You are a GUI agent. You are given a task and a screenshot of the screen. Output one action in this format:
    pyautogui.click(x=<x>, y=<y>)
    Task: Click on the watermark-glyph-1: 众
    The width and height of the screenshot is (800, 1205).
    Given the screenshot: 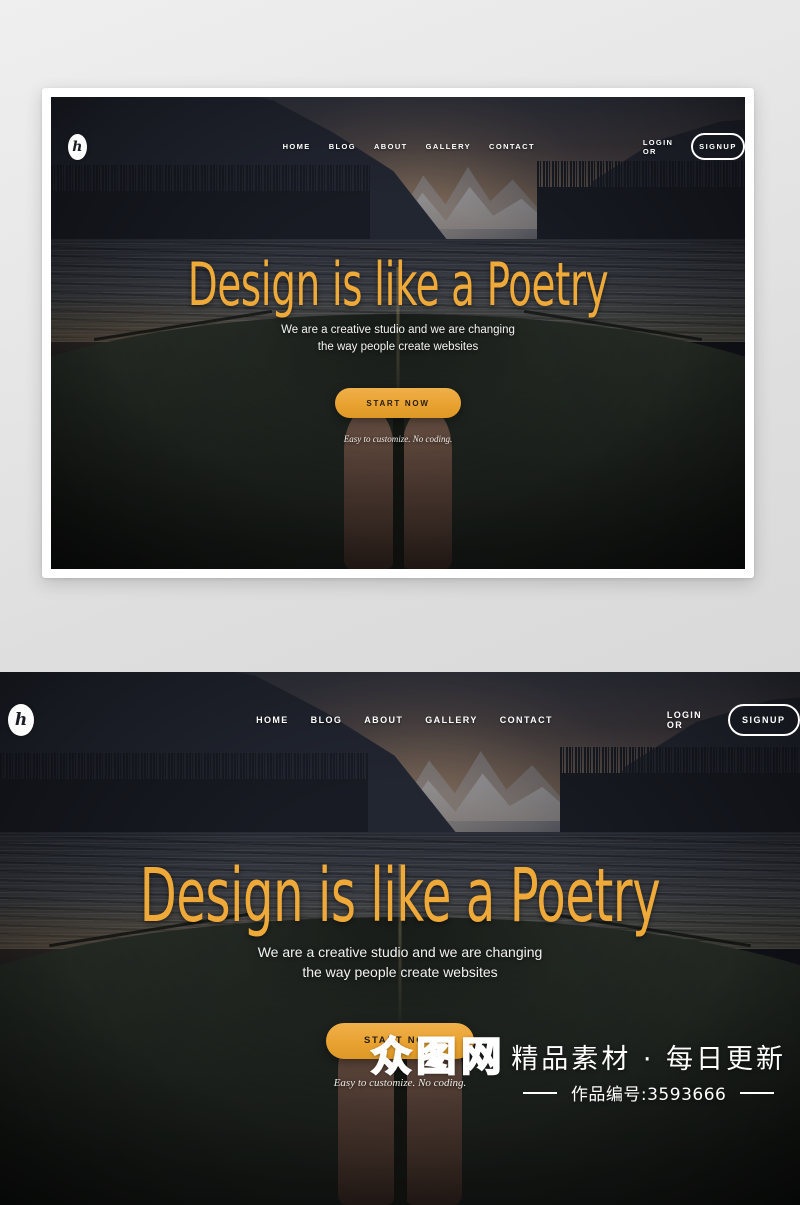 What is the action you would take?
    pyautogui.click(x=391, y=1057)
    